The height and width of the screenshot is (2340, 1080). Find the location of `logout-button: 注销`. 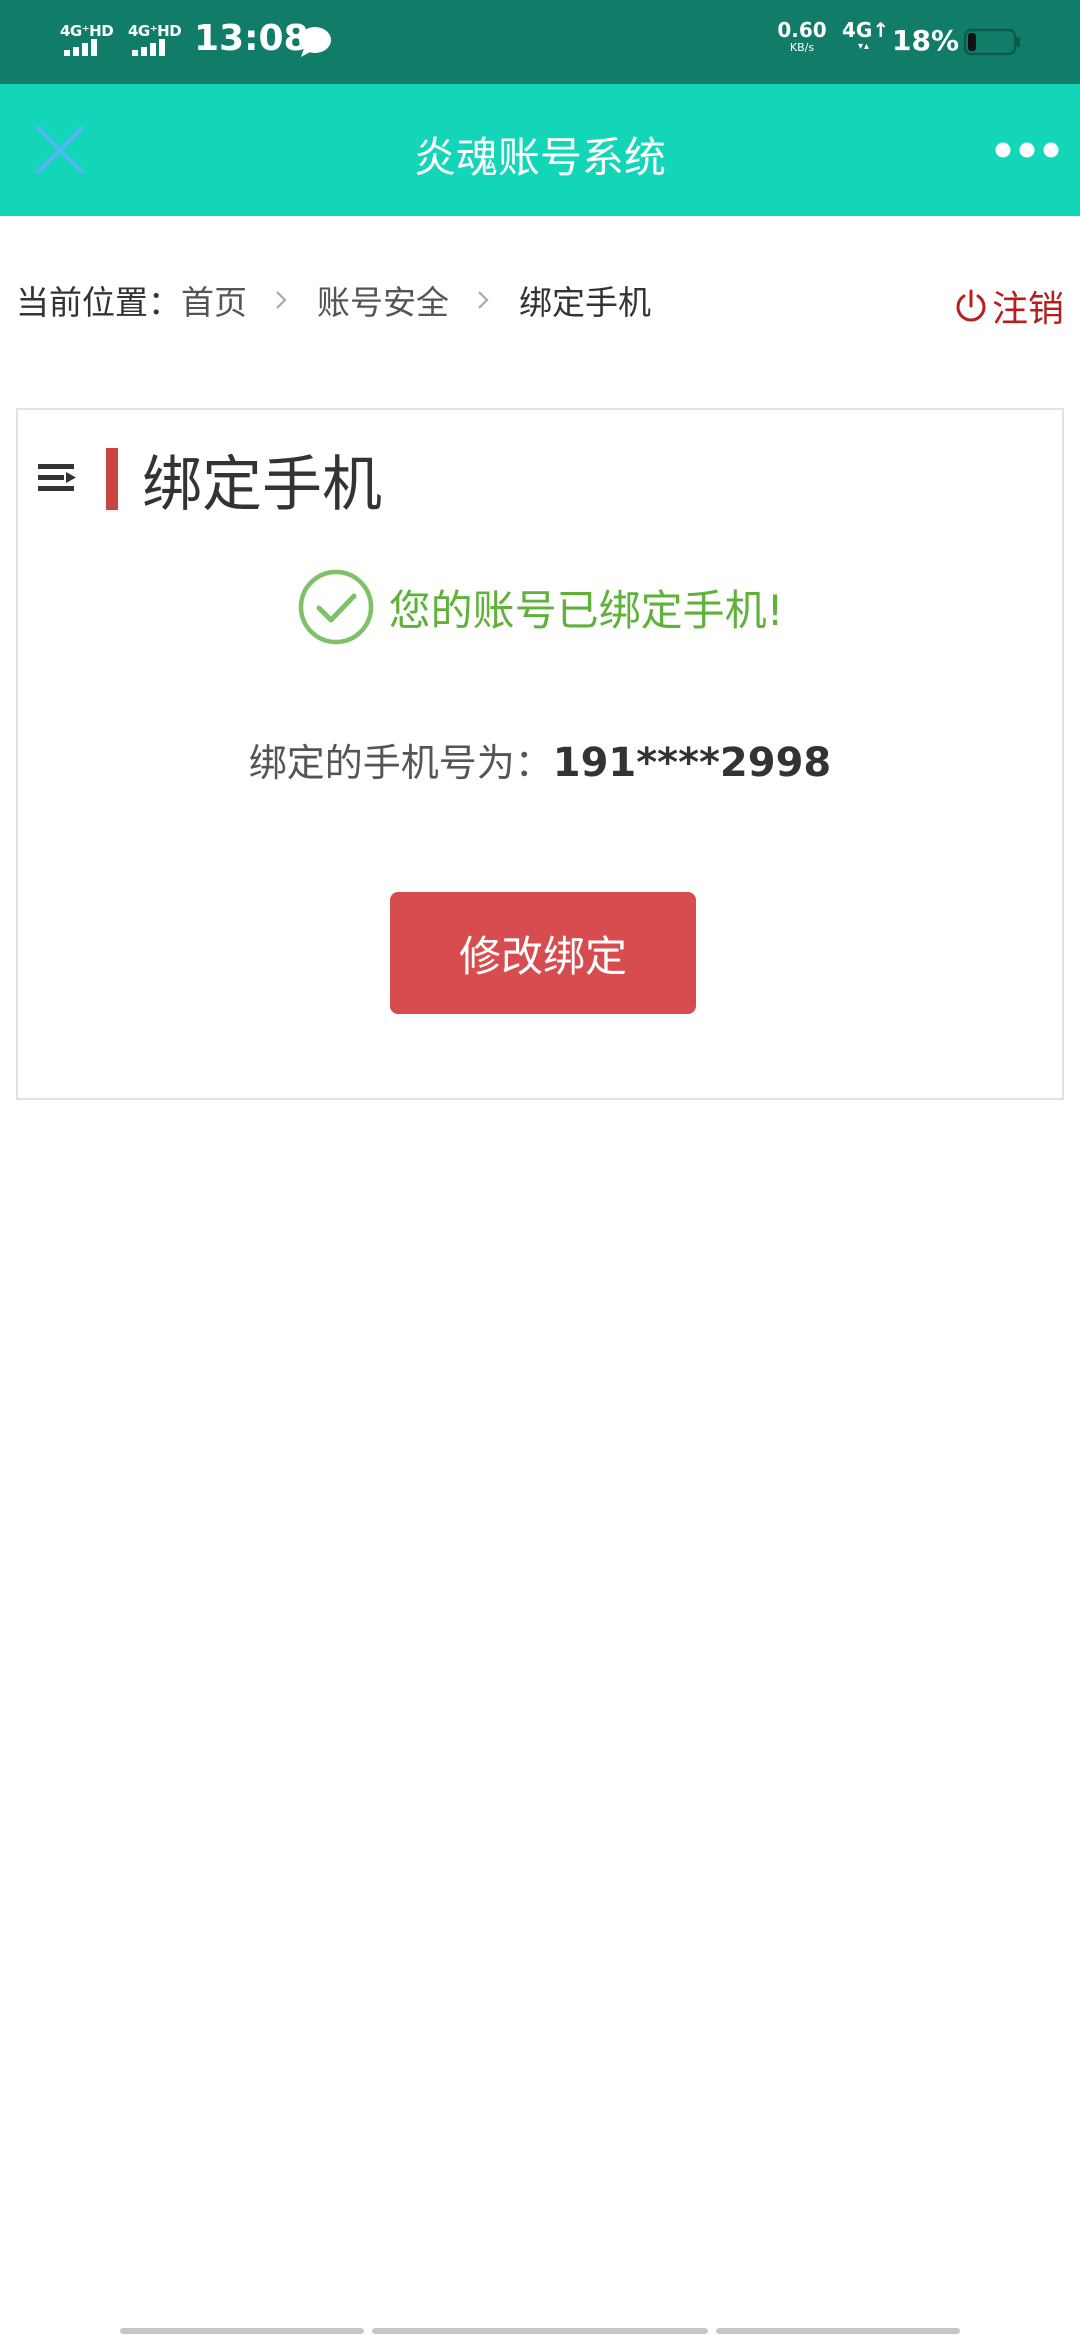

logout-button: 注销 is located at coordinates (1009, 306).